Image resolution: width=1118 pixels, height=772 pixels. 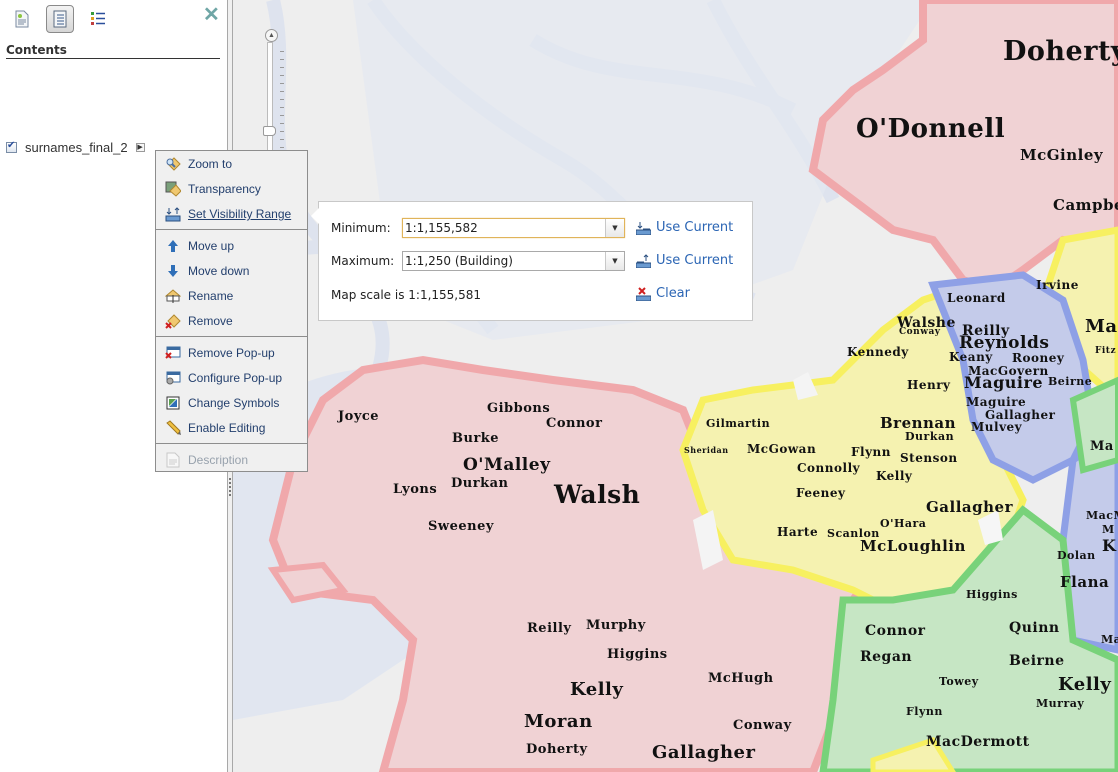 I want to click on map-label: MacM, so click(x=1102, y=515).